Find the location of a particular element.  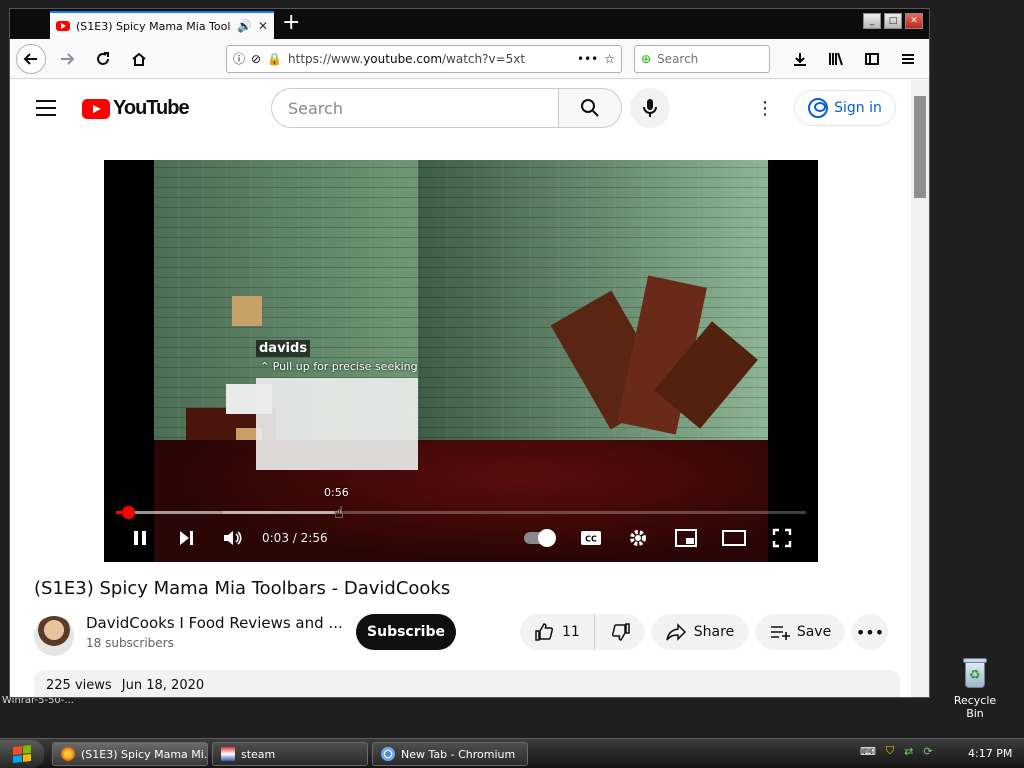

page-actions-icon: ••• is located at coordinates (587, 59).